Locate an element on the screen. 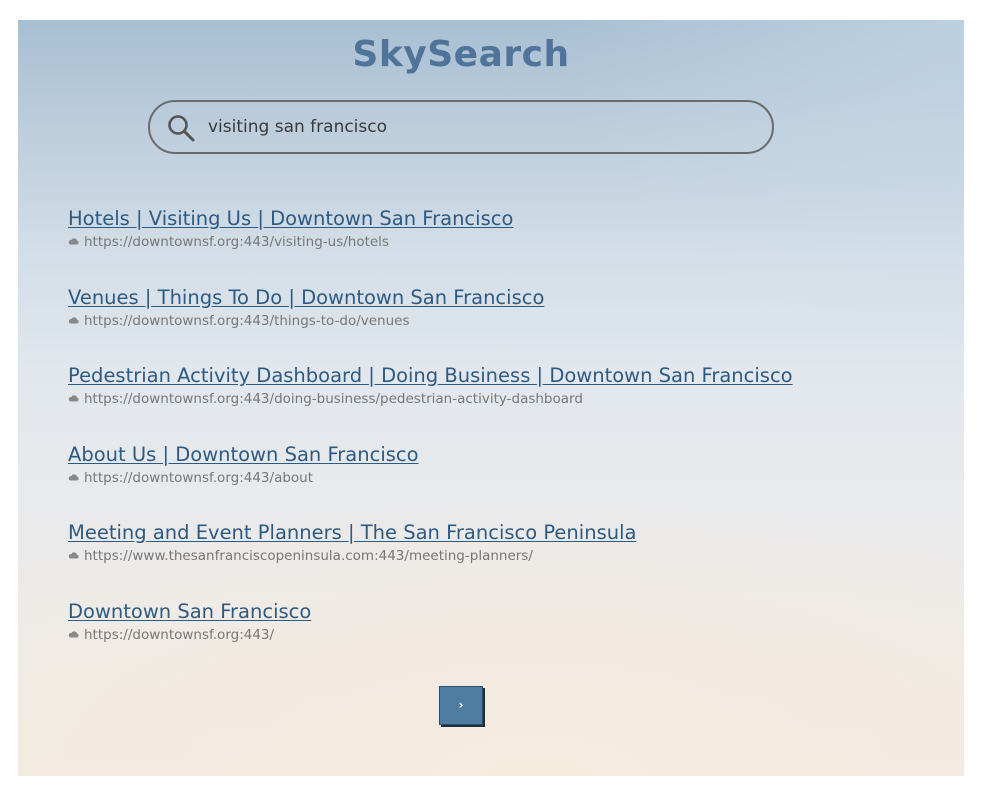 The width and height of the screenshot is (982, 790). search-icon is located at coordinates (181, 128).